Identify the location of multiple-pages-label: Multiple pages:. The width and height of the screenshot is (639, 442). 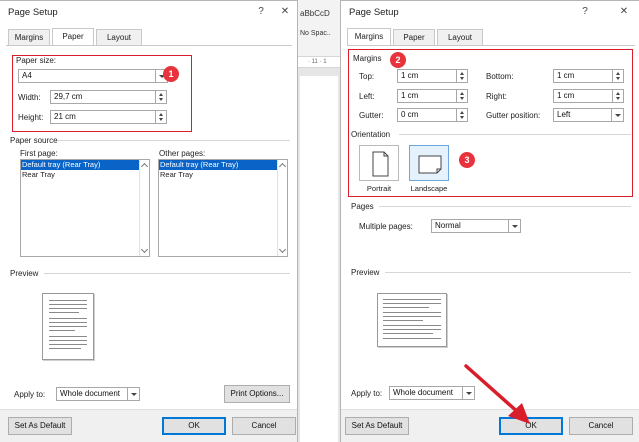
(386, 226).